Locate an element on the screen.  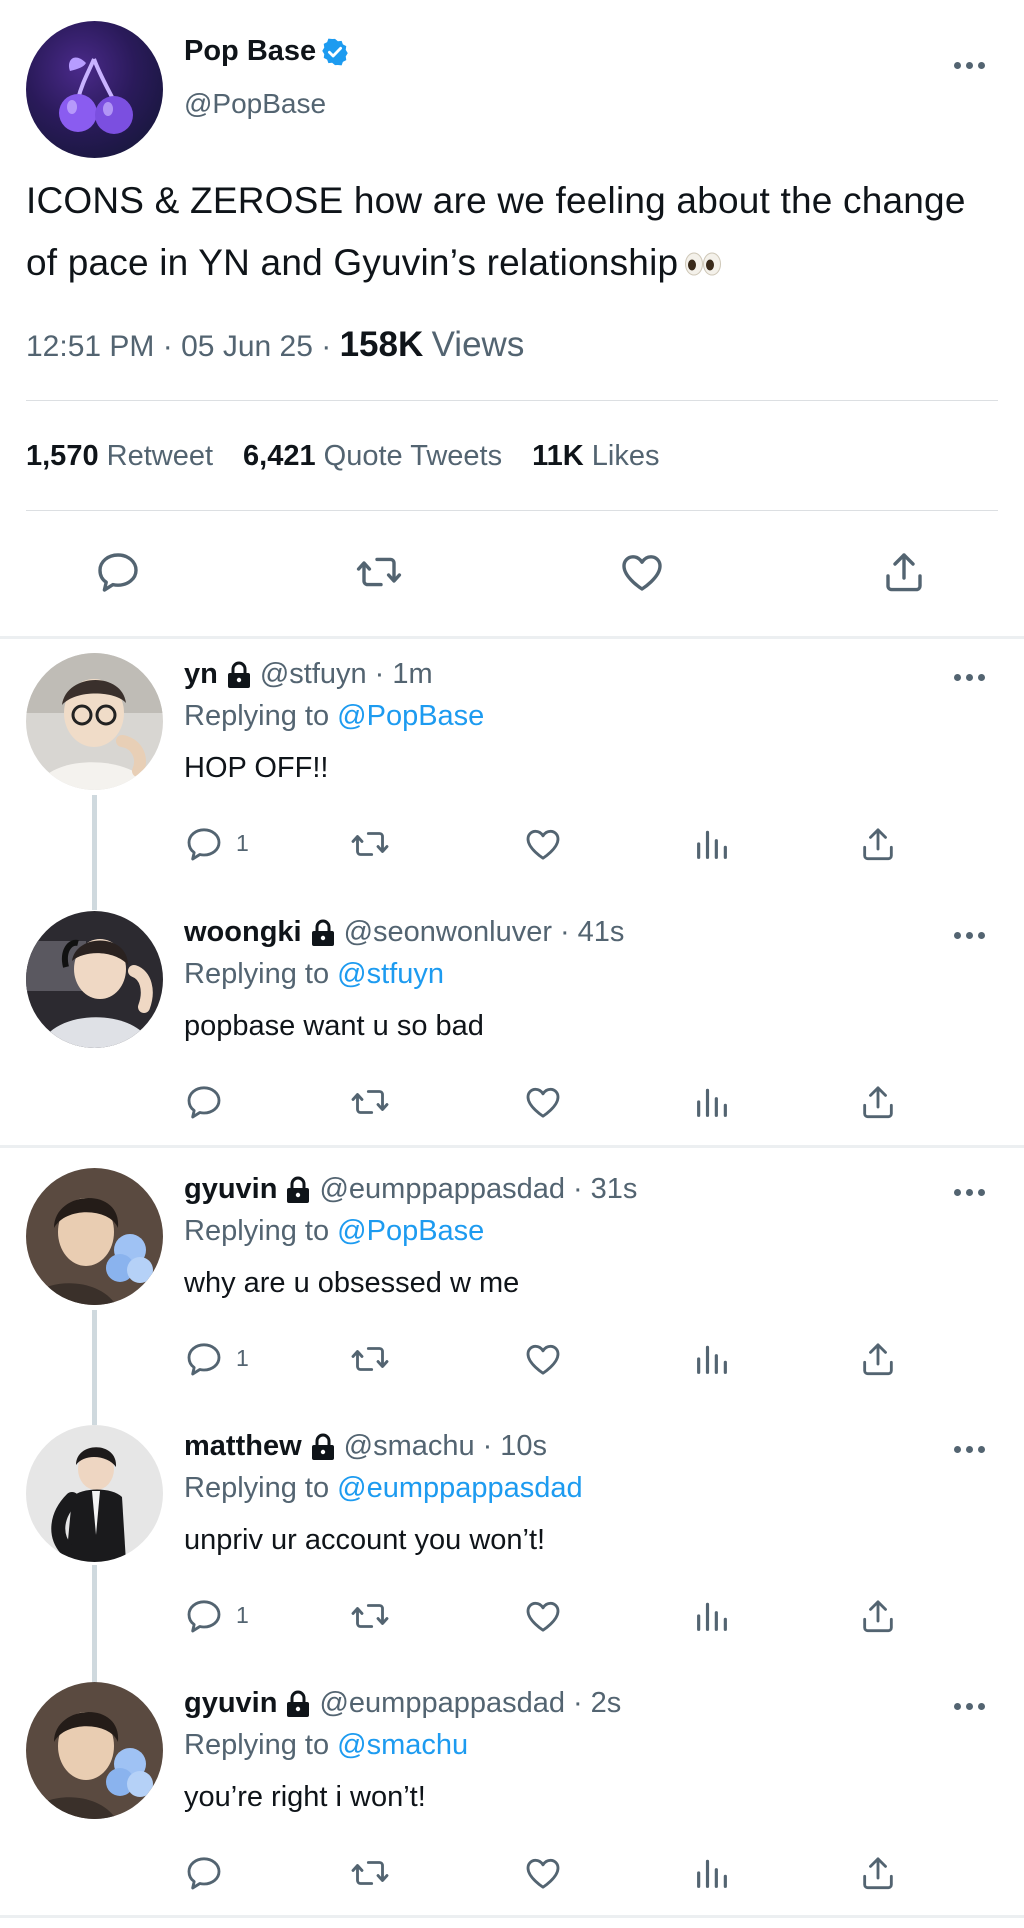
retweets-label: Retweet is located at coordinates (160, 456).